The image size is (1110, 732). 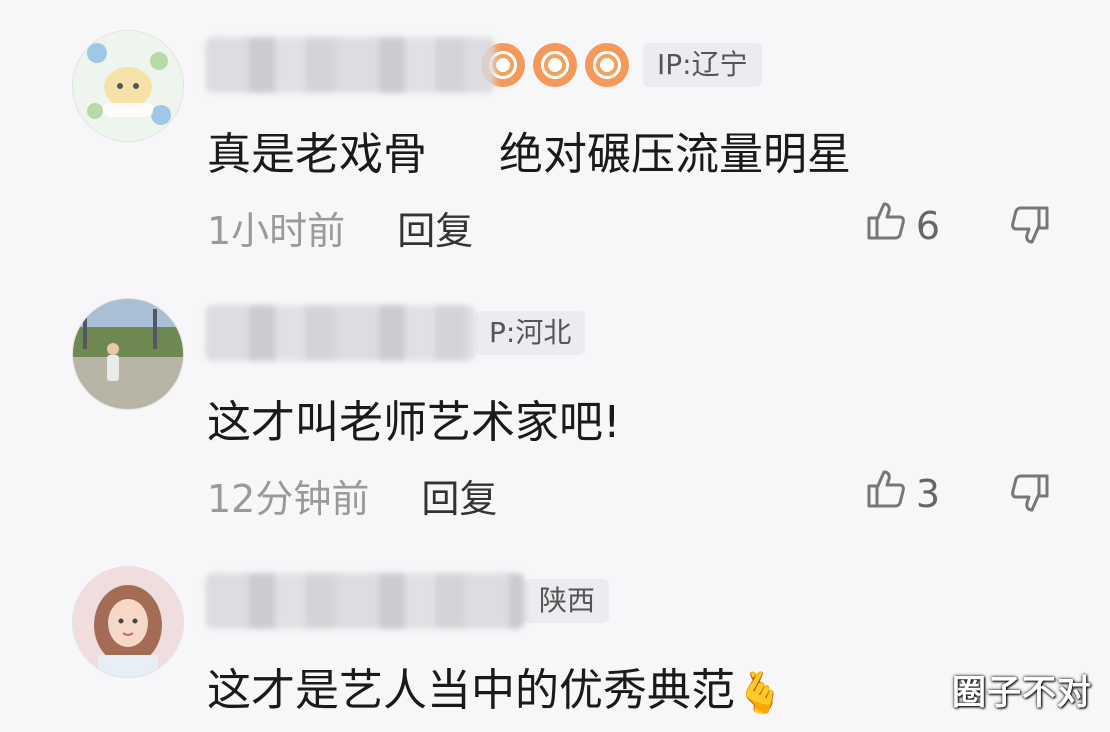 I want to click on user-name-row: P:河北, so click(x=395, y=333).